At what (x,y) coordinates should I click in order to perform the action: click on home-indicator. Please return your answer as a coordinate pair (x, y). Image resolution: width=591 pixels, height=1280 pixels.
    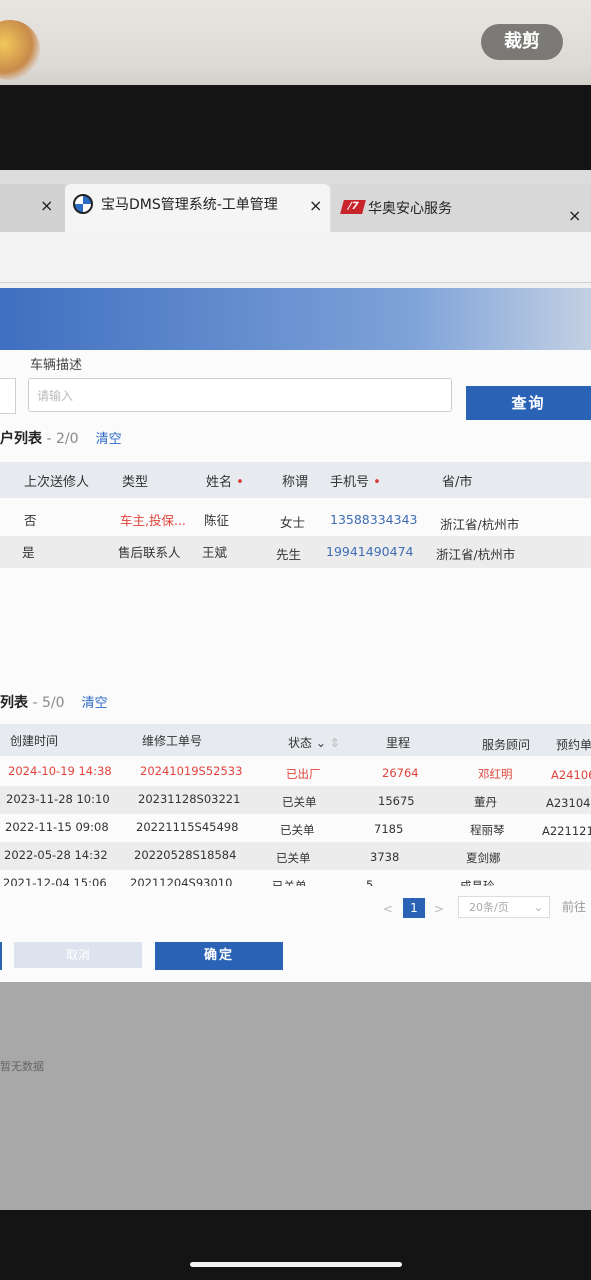
    Looking at the image, I should click on (296, 1264).